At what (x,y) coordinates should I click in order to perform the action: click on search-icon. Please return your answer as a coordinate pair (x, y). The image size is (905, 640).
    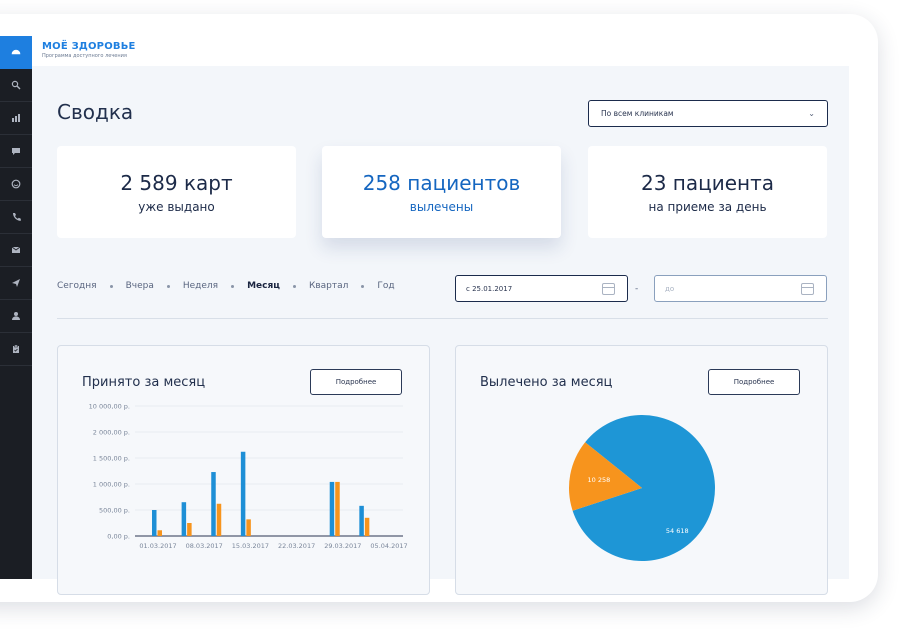
    Looking at the image, I should click on (16, 85).